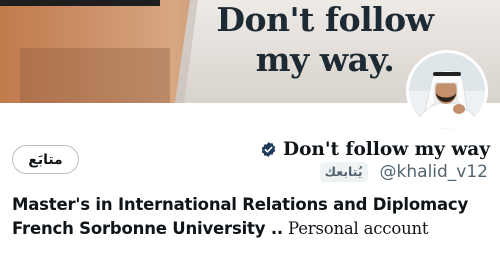  What do you see at coordinates (268, 149) in the screenshot?
I see `verified-badge-icon` at bounding box center [268, 149].